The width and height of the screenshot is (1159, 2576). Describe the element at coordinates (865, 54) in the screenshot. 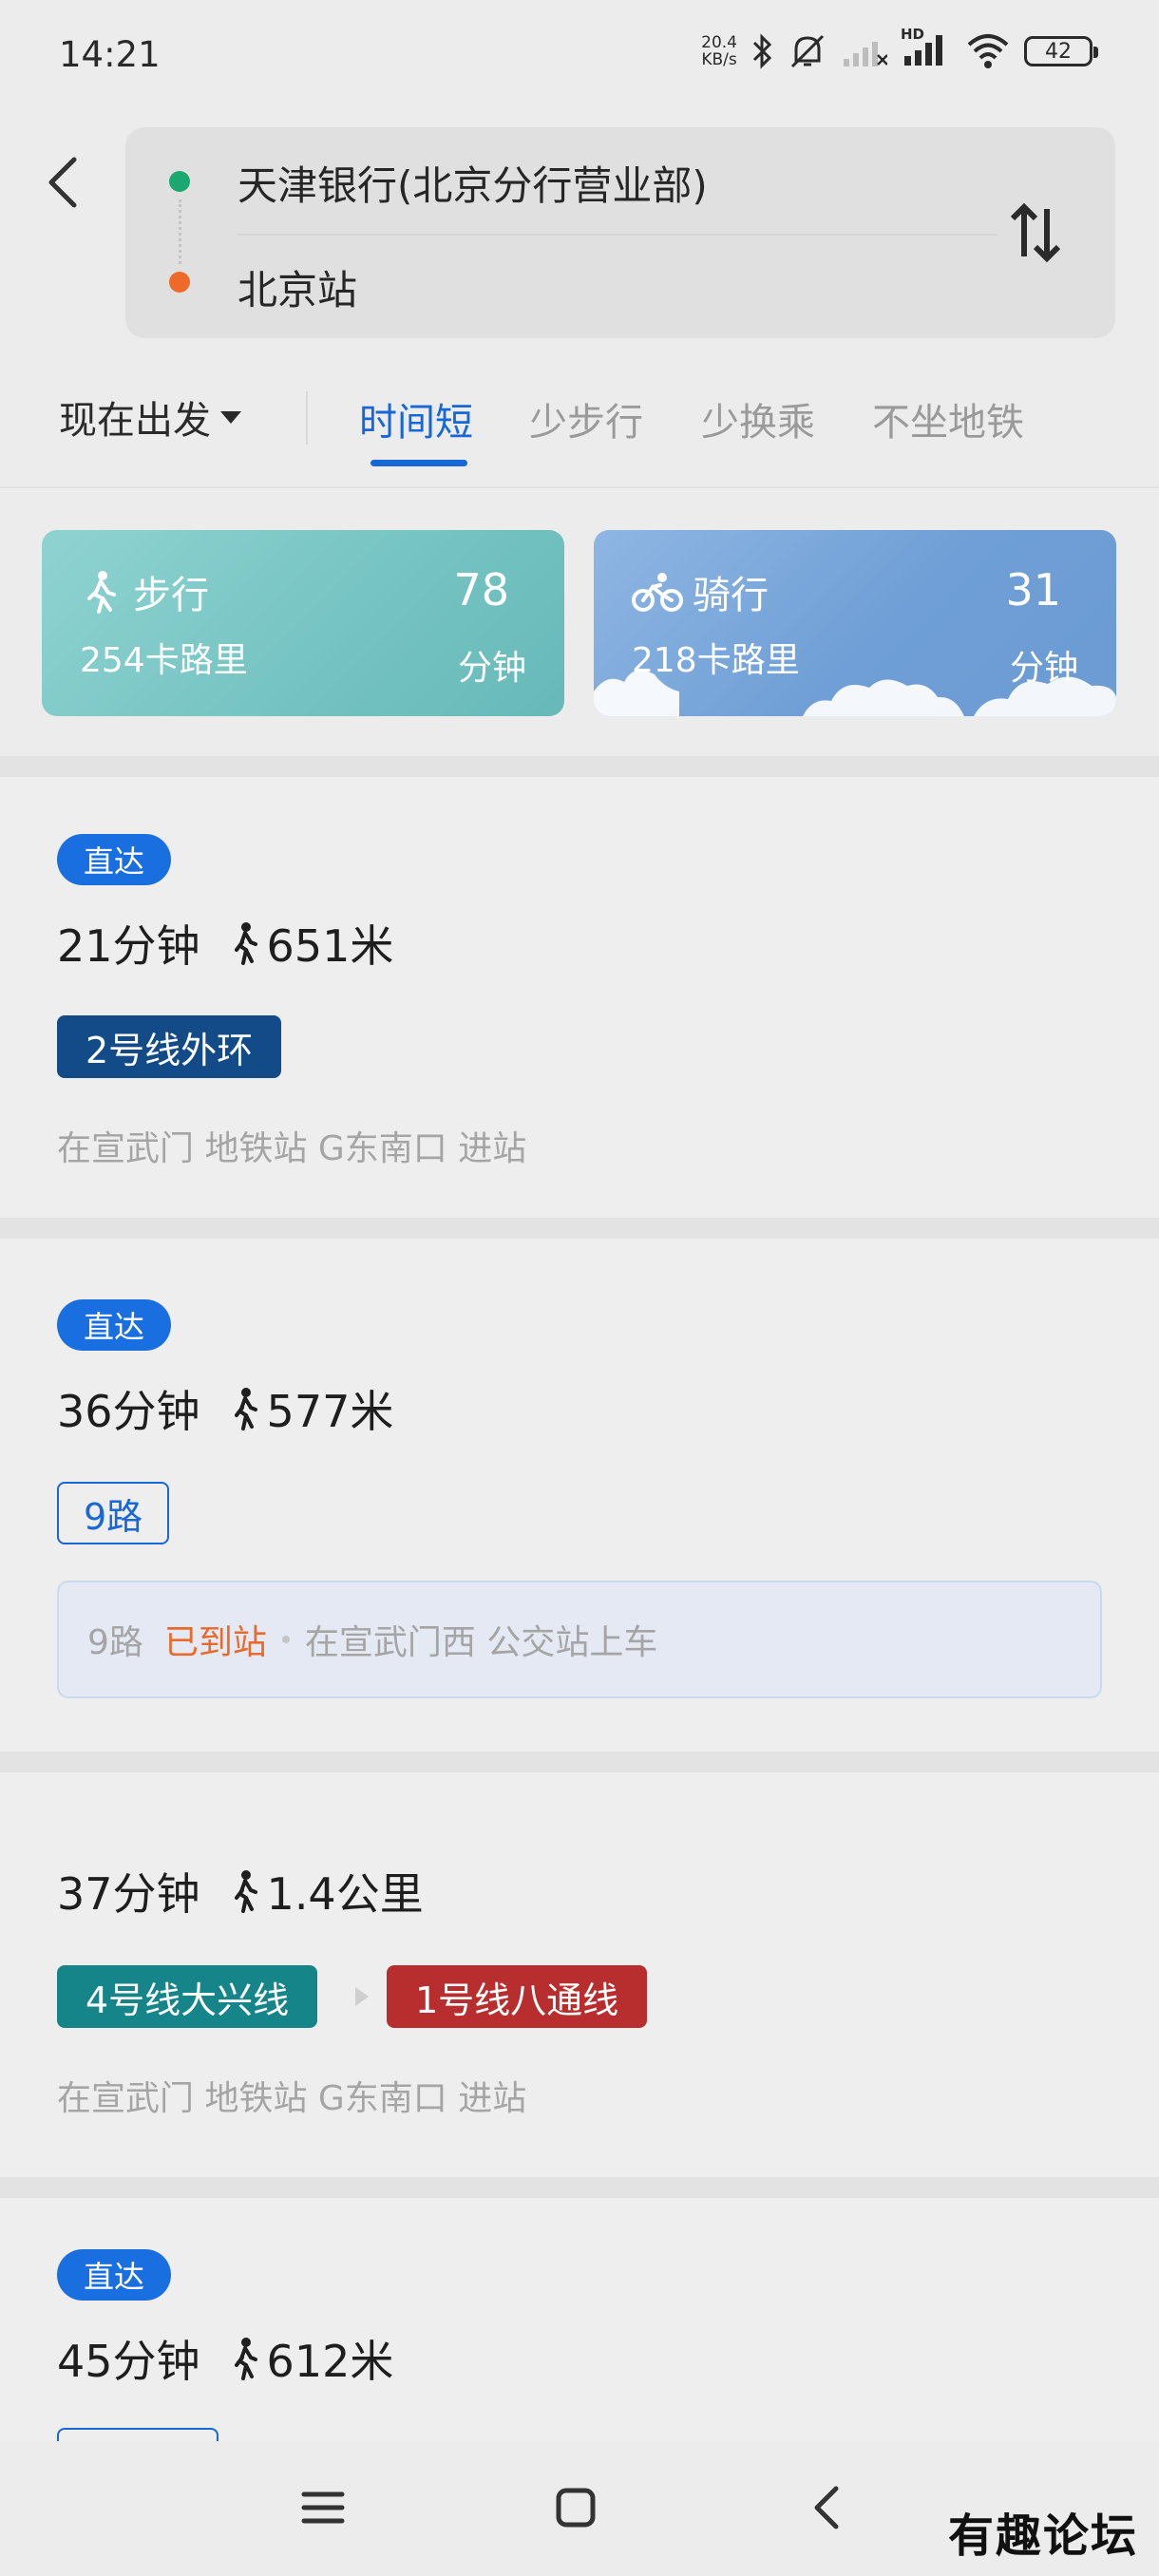

I see `signal-sim1-icon` at that location.